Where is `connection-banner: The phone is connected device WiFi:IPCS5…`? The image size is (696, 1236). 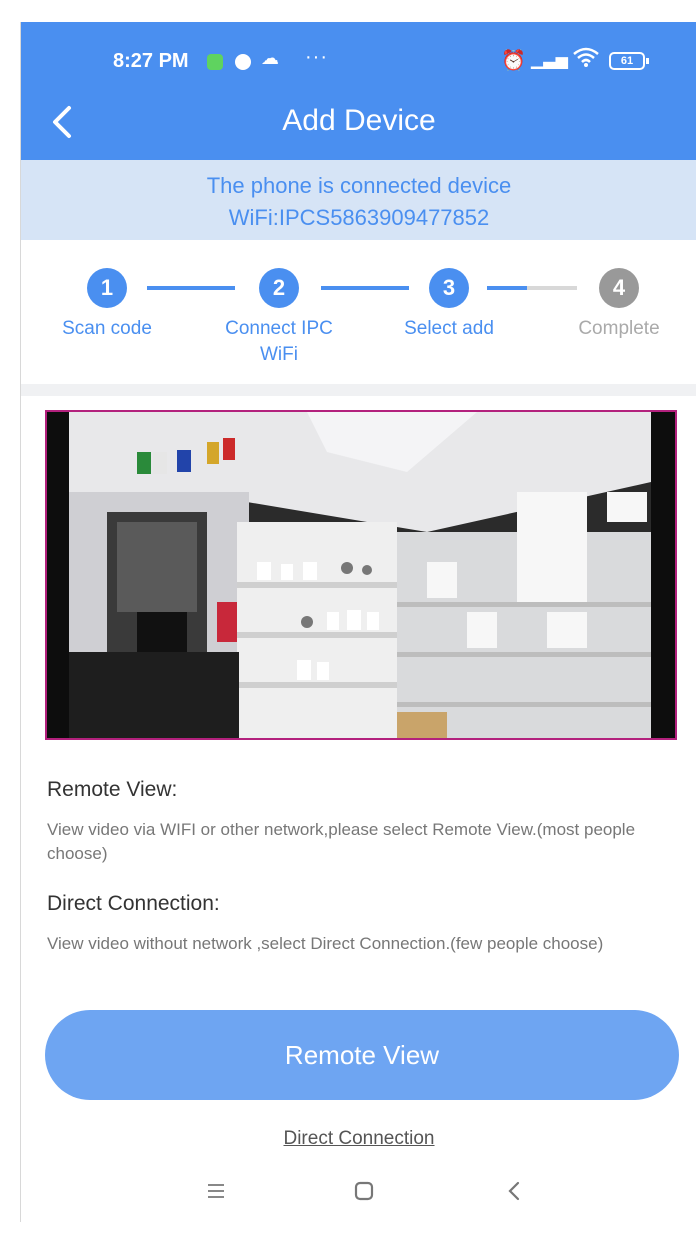 connection-banner: The phone is connected device WiFi:IPCS5… is located at coordinates (358, 200).